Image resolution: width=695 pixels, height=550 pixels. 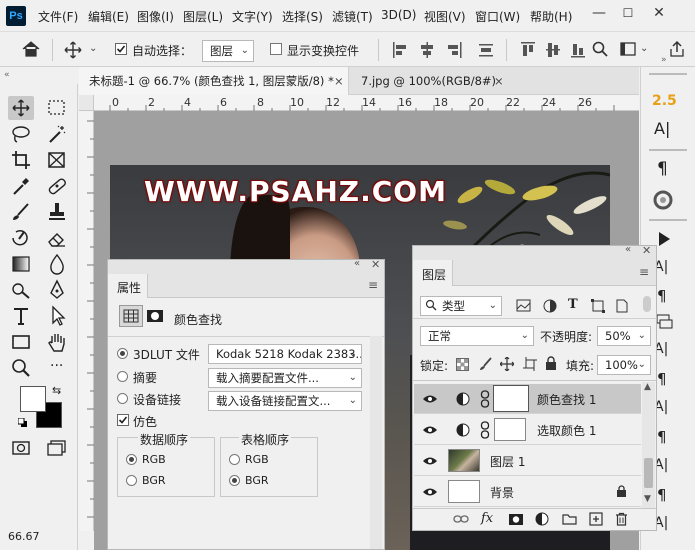 I want to click on magic-wand-tool, so click(x=57, y=134).